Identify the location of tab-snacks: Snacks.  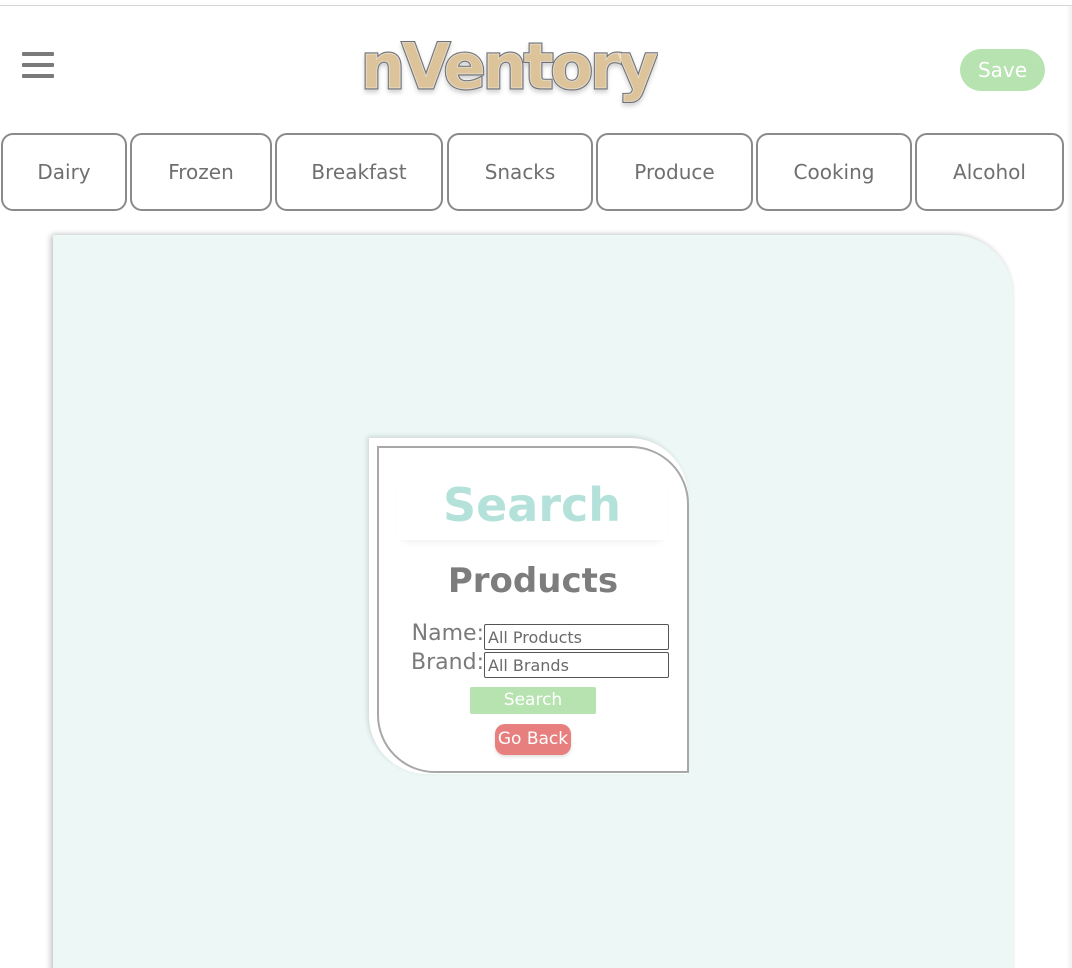
(520, 172).